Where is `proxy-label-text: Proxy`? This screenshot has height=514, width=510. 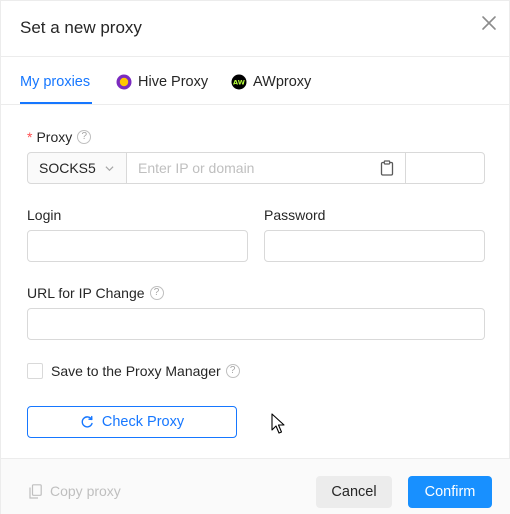
proxy-label-text: Proxy is located at coordinates (54, 137).